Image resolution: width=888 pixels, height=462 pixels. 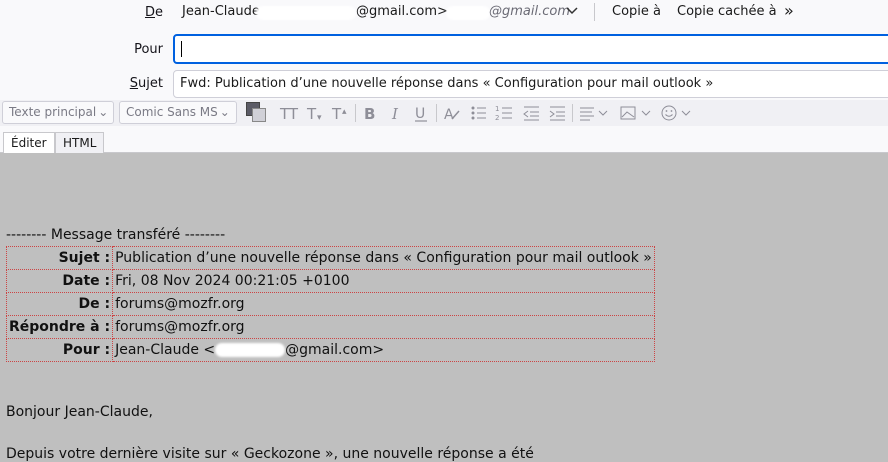 What do you see at coordinates (79, 412) in the screenshot?
I see `greeting-text: Bonjour Jean-Claude,` at bounding box center [79, 412].